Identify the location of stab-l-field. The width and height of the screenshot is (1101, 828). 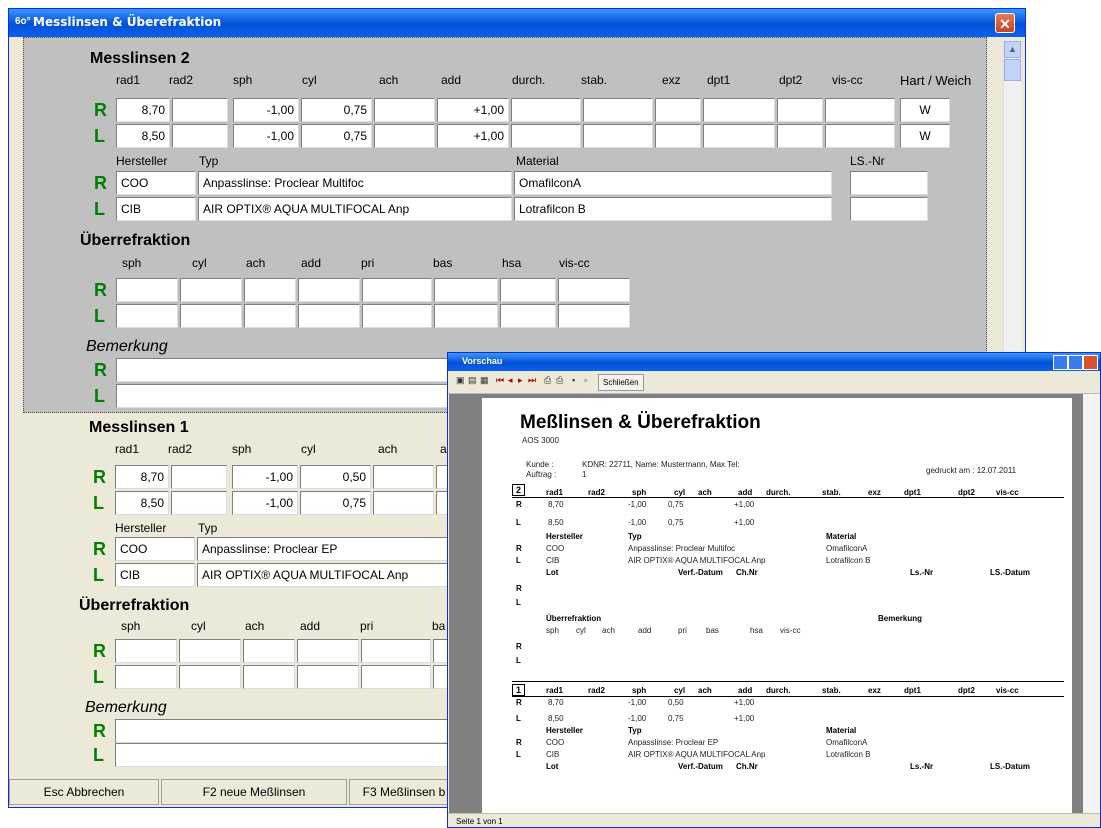
(618, 136).